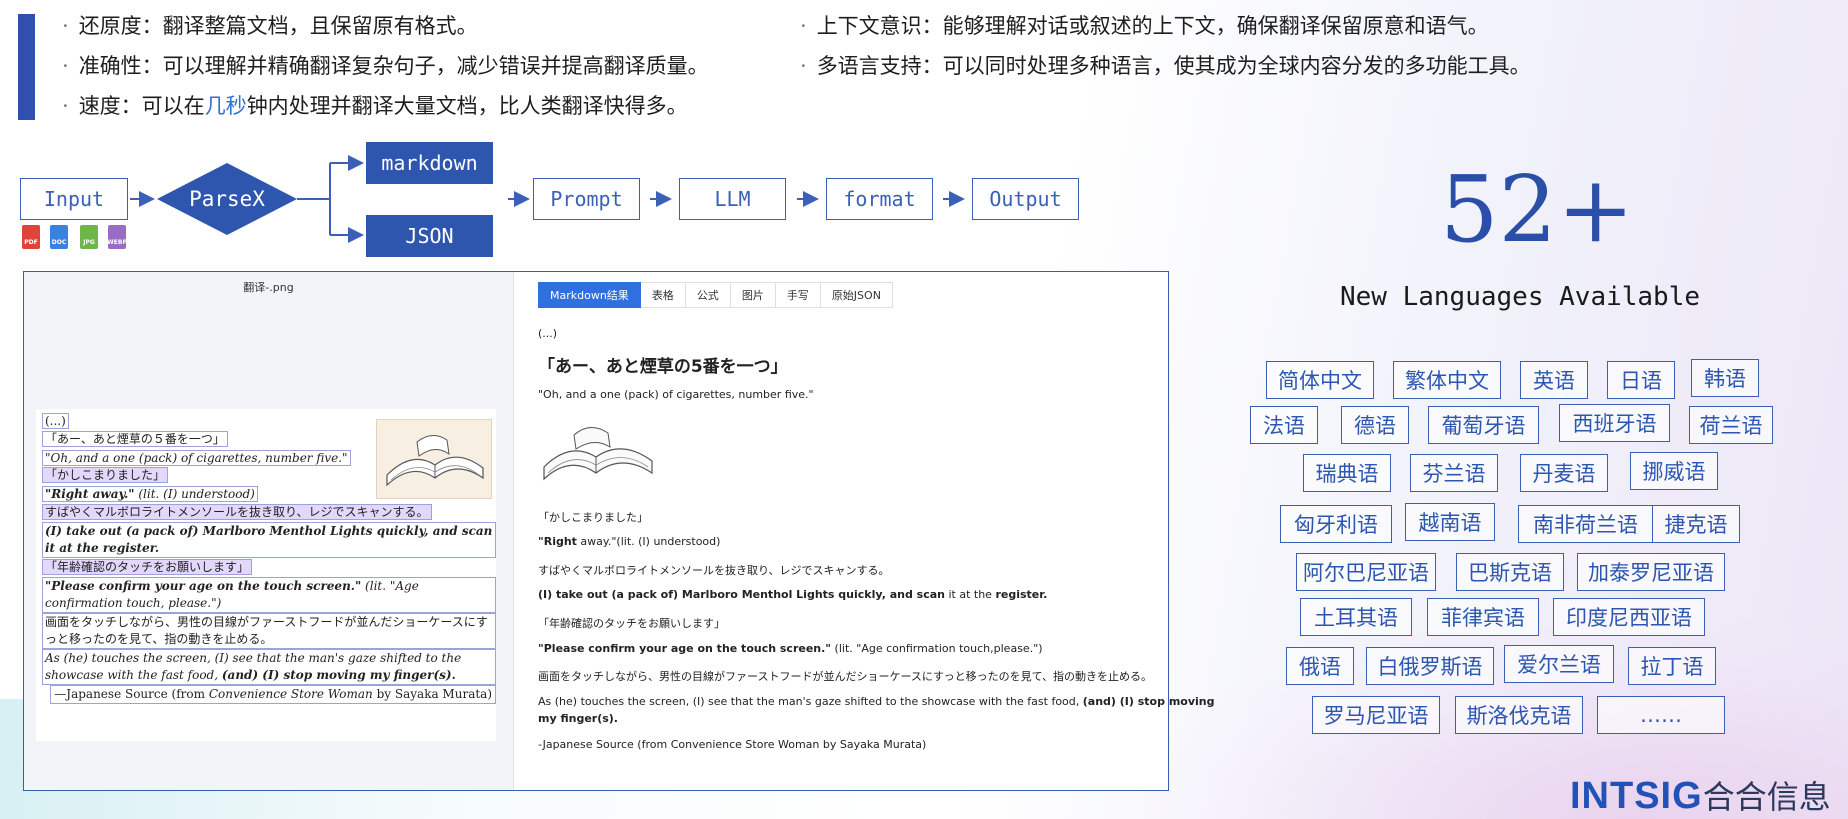  Describe the element at coordinates (1430, 666) in the screenshot. I see `language-tag: 白俄罗斯语` at that location.